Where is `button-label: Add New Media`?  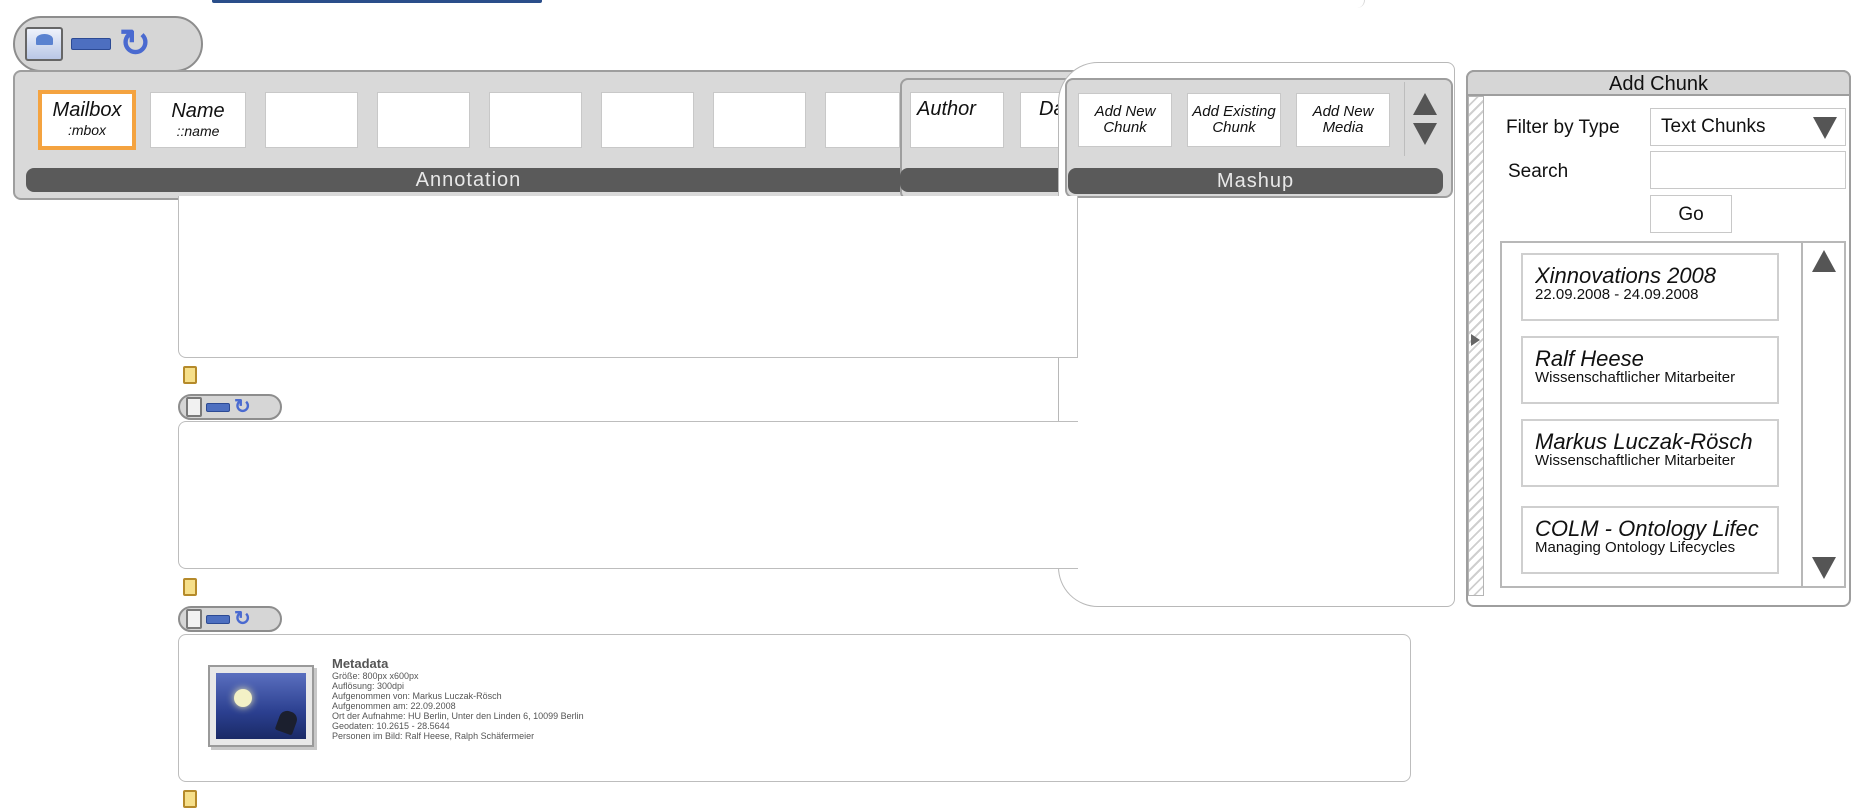
button-label: Add New Media is located at coordinates (1343, 119).